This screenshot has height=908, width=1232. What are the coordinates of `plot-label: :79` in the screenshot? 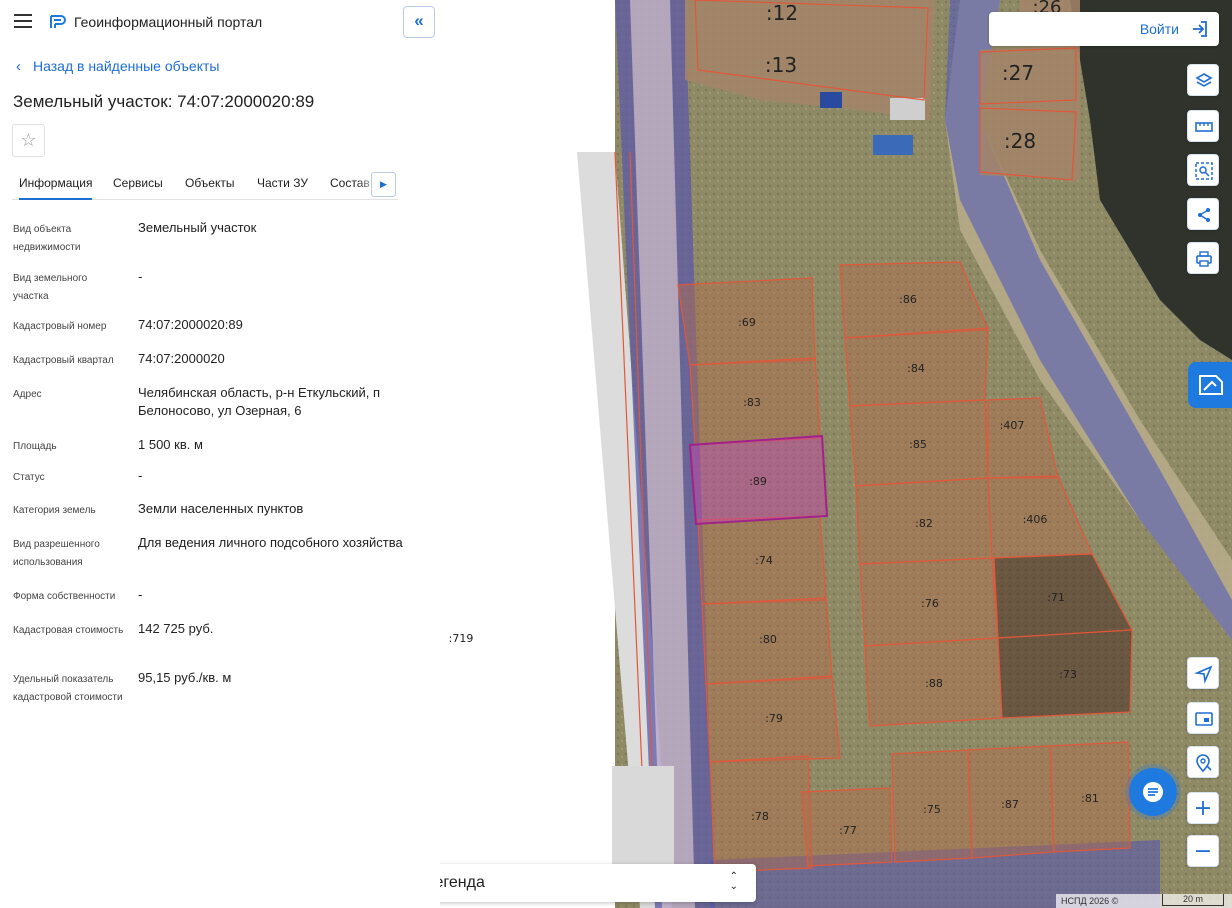 It's located at (774, 718).